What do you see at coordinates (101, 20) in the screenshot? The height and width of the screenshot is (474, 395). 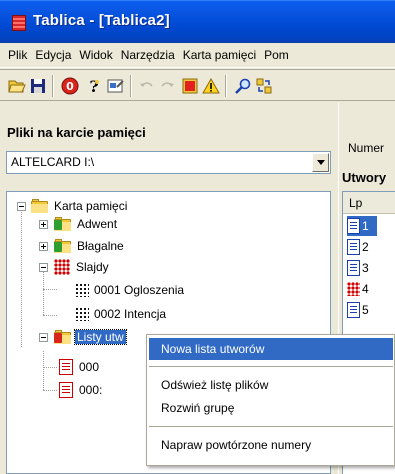 I see `window-title: Tablica - [Tablica2]` at bounding box center [101, 20].